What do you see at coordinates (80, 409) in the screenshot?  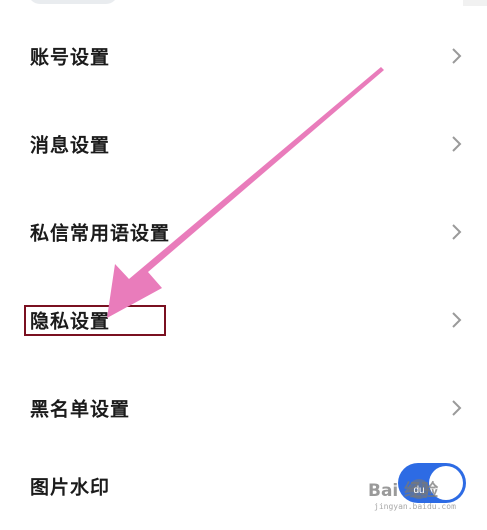 I see `settings-item-label: 黑名单设置` at bounding box center [80, 409].